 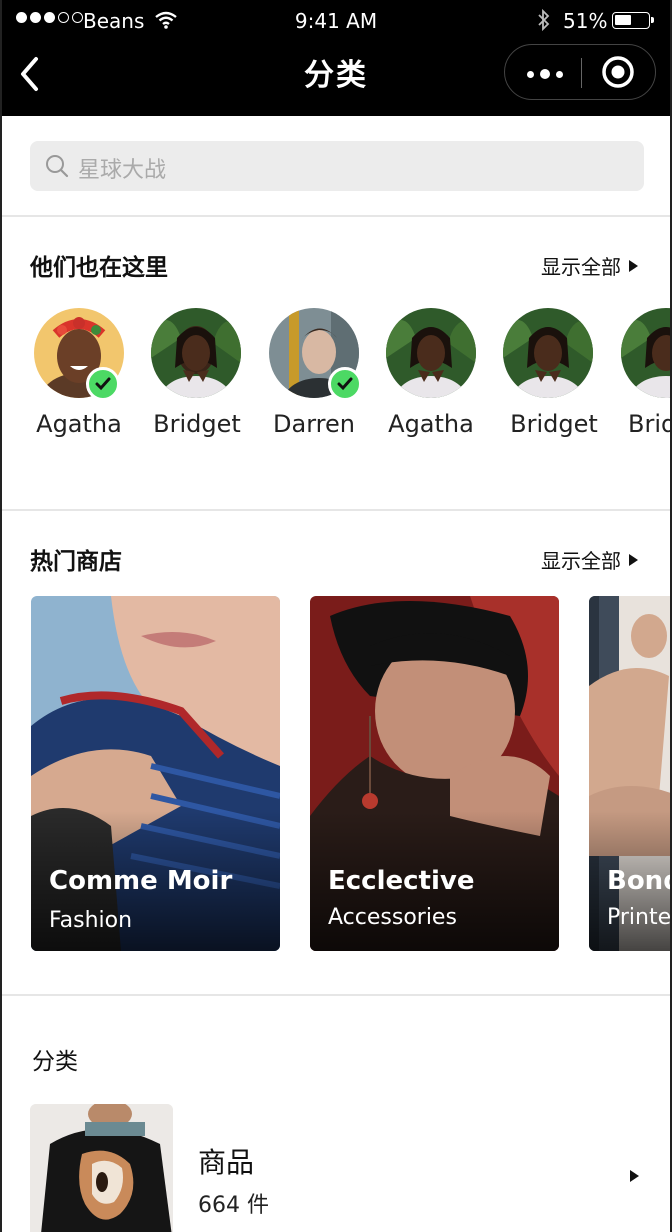 I want to click on store-category: Fashion, so click(x=91, y=920).